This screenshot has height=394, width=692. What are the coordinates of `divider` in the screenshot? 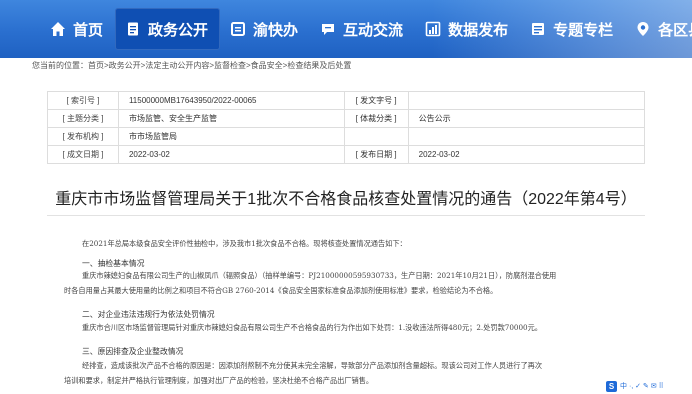 It's located at (346, 215).